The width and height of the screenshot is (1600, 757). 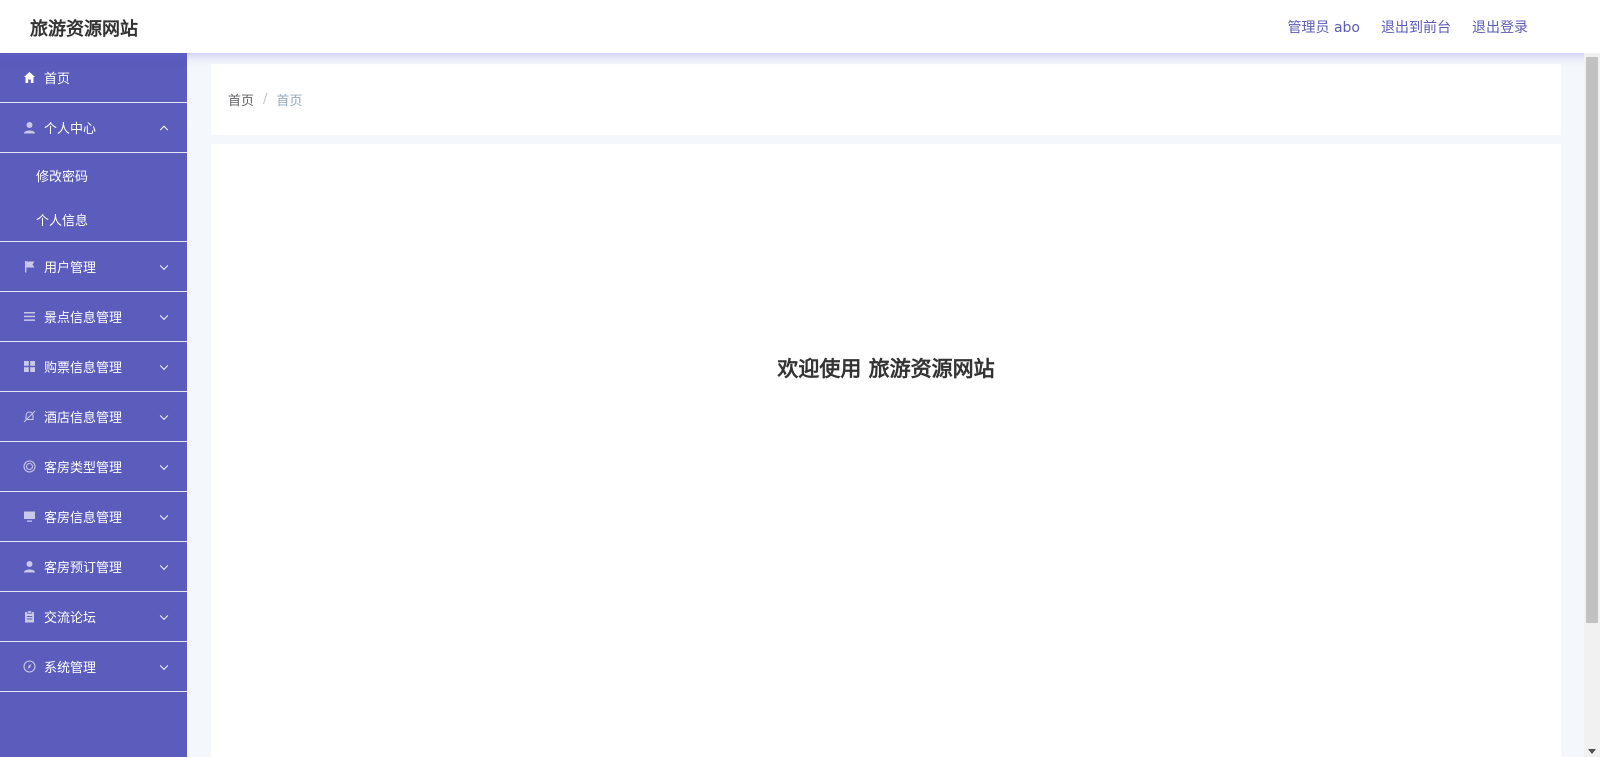 I want to click on sidebar-item-system-management: 系统管理, so click(x=93, y=667).